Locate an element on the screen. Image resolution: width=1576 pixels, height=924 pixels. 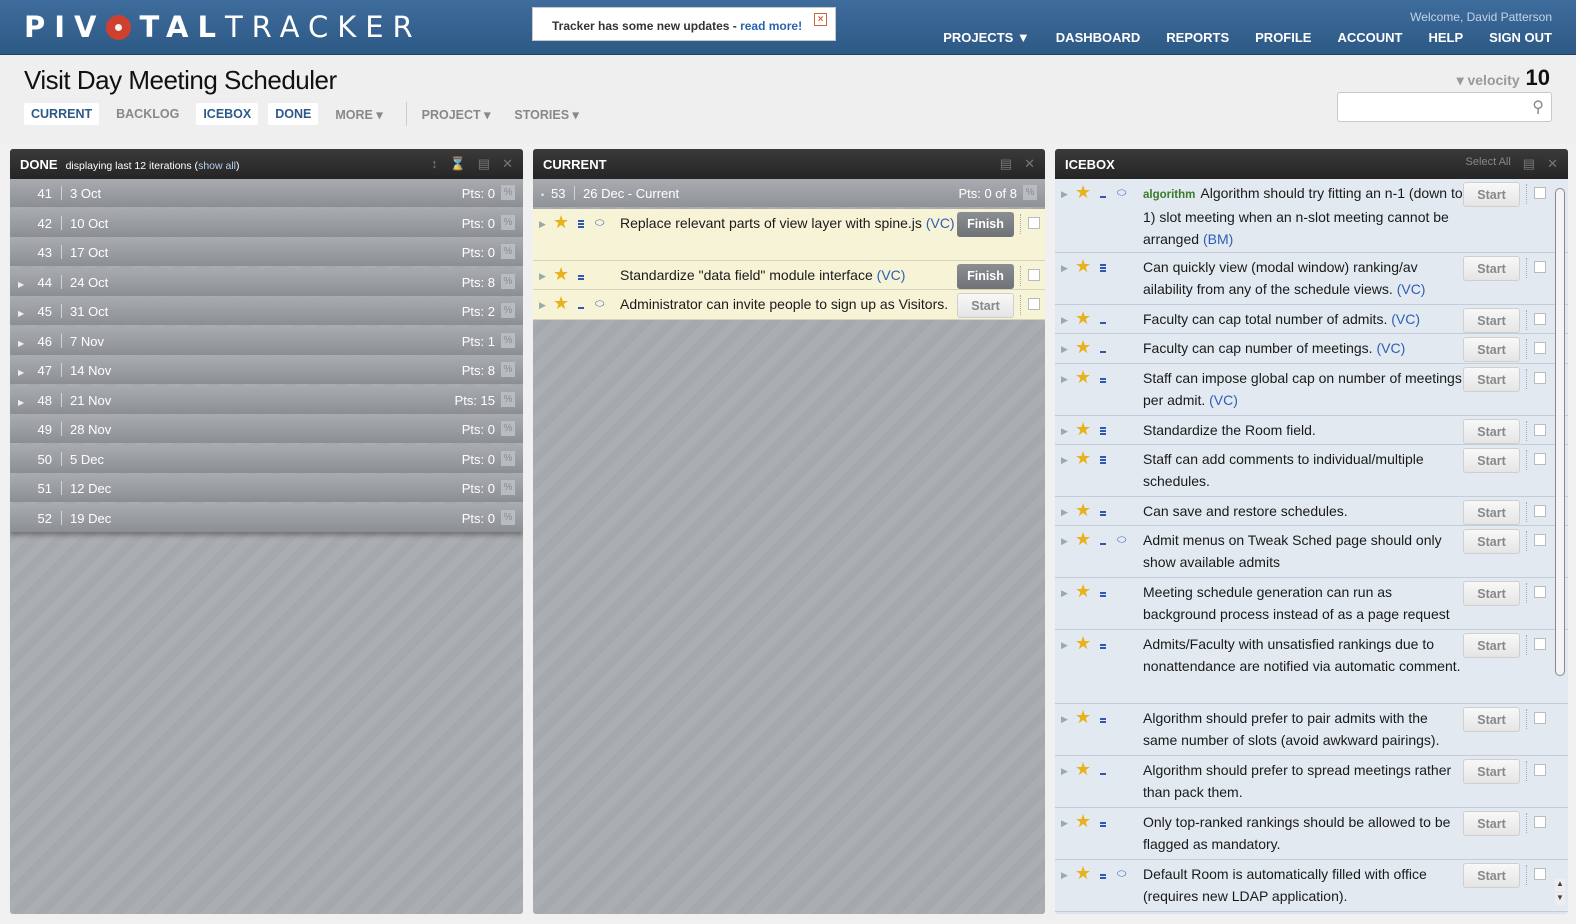
select-all-link: Select All is located at coordinates (1488, 164).